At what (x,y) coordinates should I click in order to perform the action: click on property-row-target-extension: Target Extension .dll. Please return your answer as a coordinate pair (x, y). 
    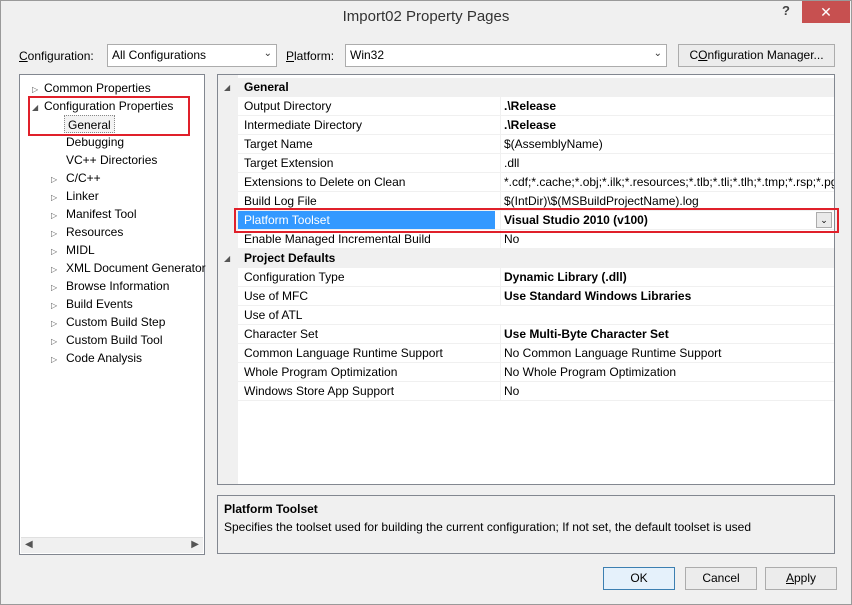
    Looking at the image, I should click on (536, 163).